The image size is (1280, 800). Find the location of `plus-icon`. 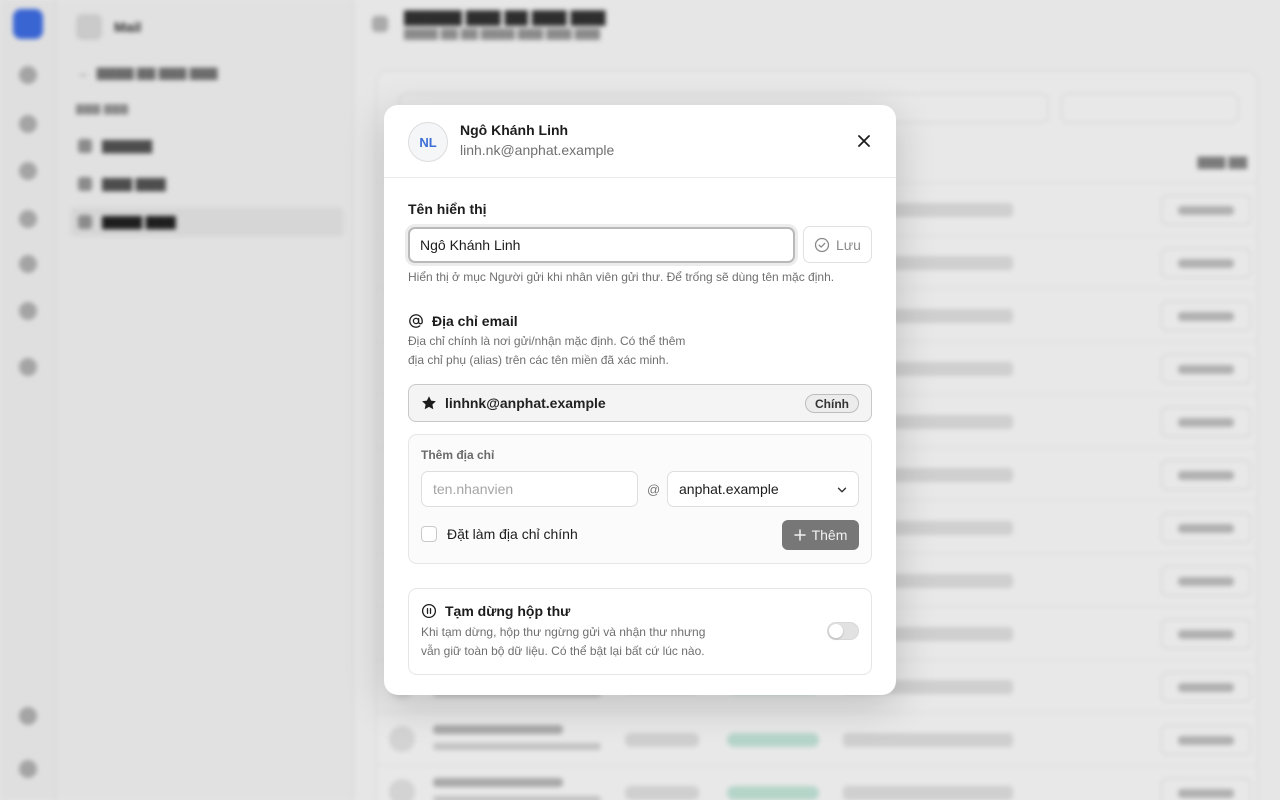

plus-icon is located at coordinates (799, 535).